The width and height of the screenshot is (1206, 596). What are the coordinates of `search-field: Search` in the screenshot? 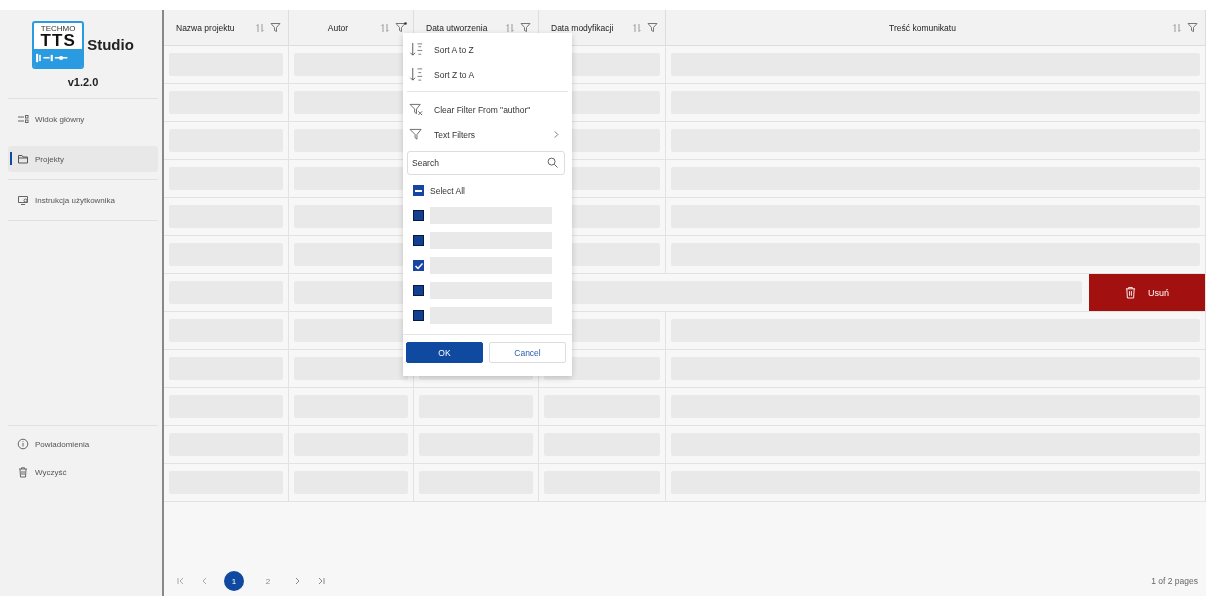 It's located at (486, 163).